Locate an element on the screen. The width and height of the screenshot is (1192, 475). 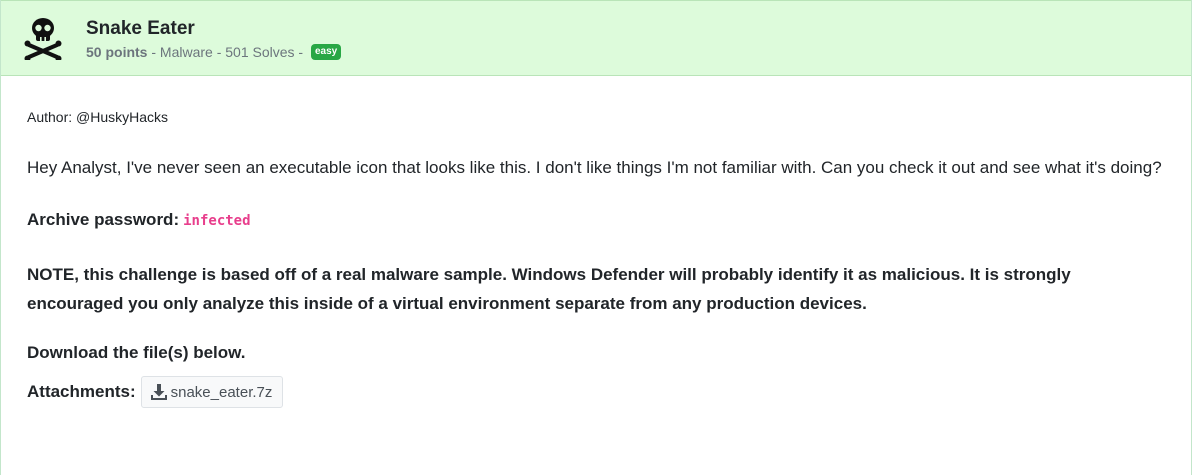
download-icon is located at coordinates (158, 392).